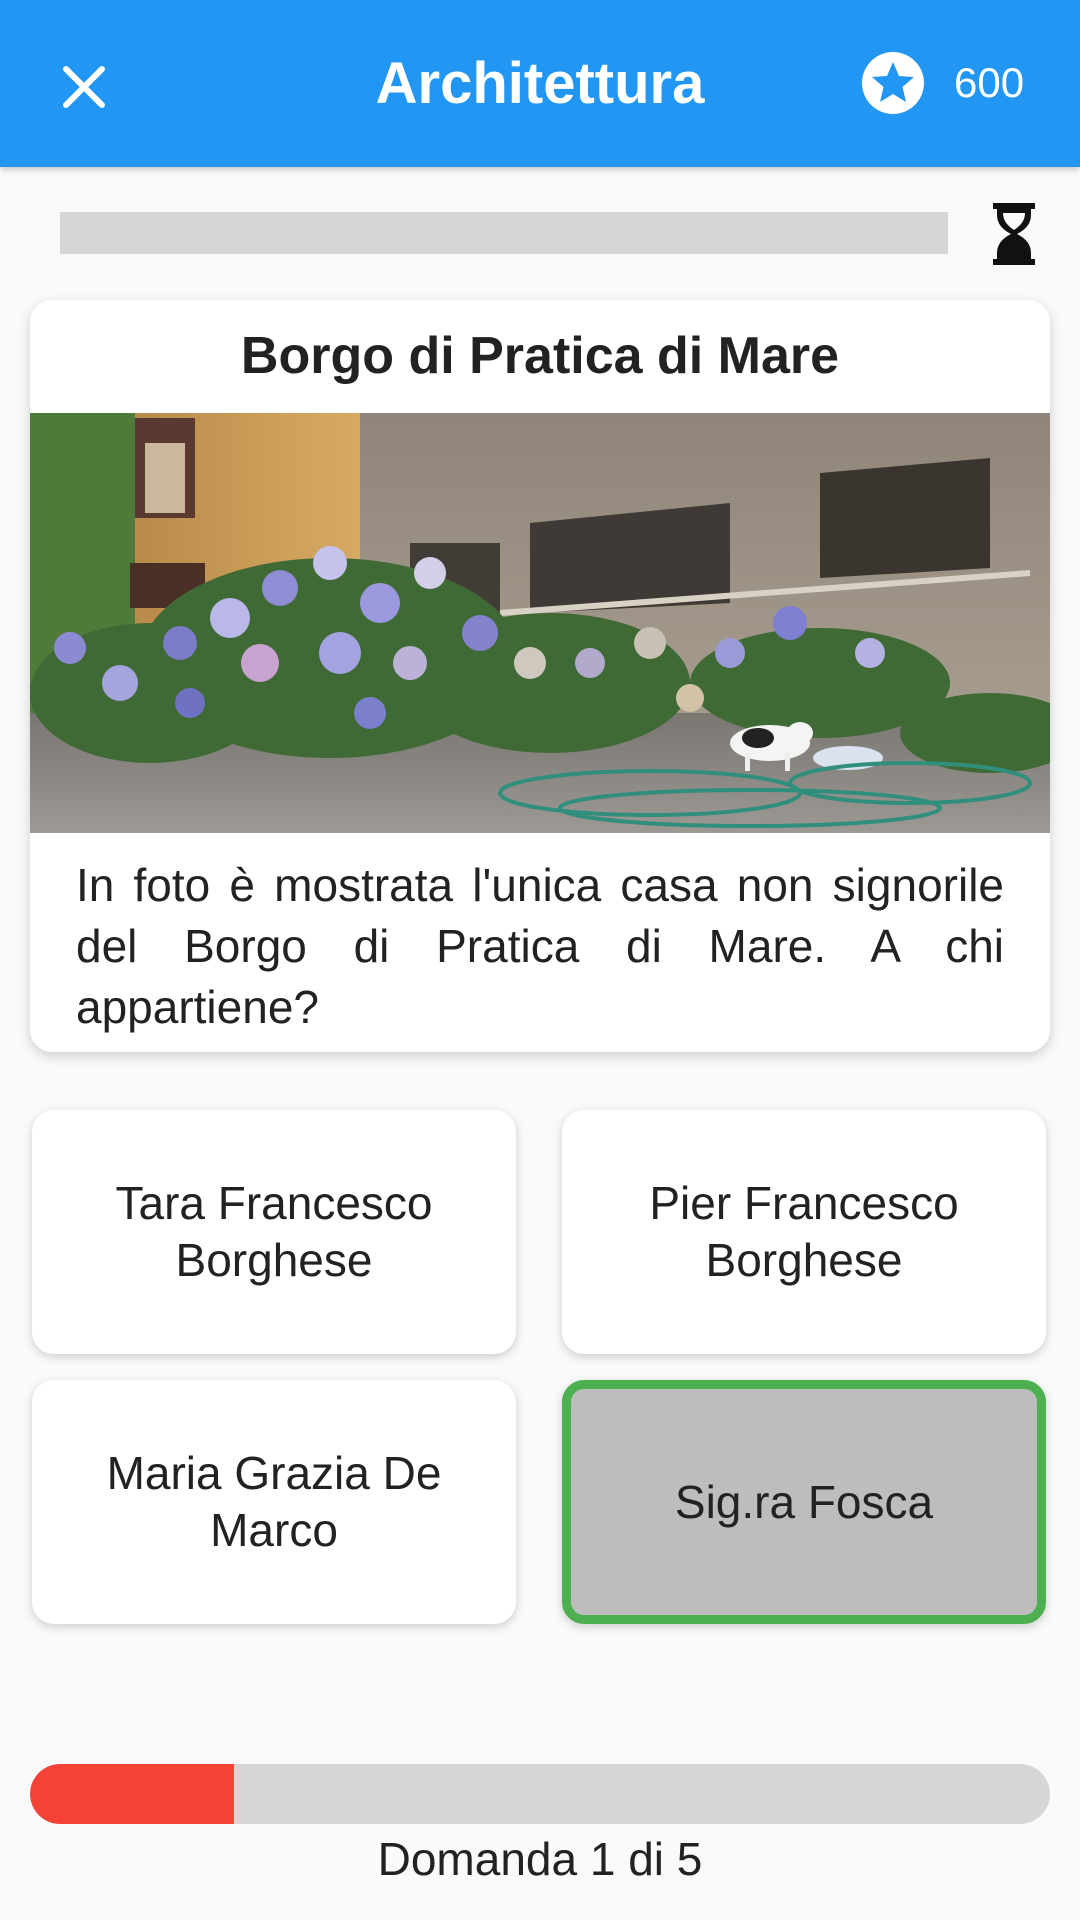 Image resolution: width=1080 pixels, height=1920 pixels. I want to click on answer-option-4: Sig.ra Fosca, so click(804, 1502).